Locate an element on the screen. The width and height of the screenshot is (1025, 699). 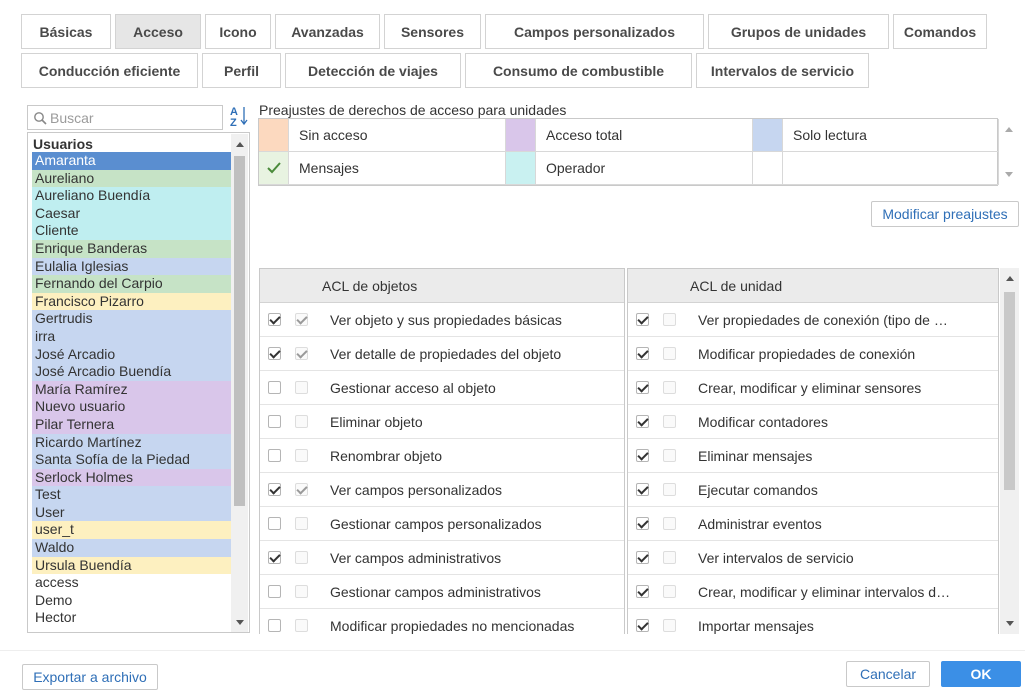
user-list-item: Serlock Holmes is located at coordinates (132, 477).